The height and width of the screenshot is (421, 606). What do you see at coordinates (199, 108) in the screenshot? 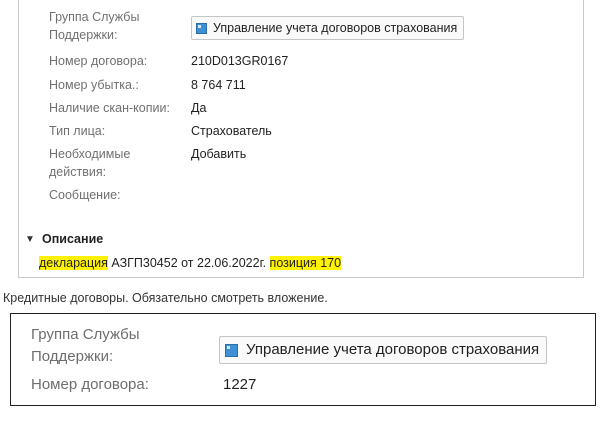
I see `scan-copy-value: Да` at bounding box center [199, 108].